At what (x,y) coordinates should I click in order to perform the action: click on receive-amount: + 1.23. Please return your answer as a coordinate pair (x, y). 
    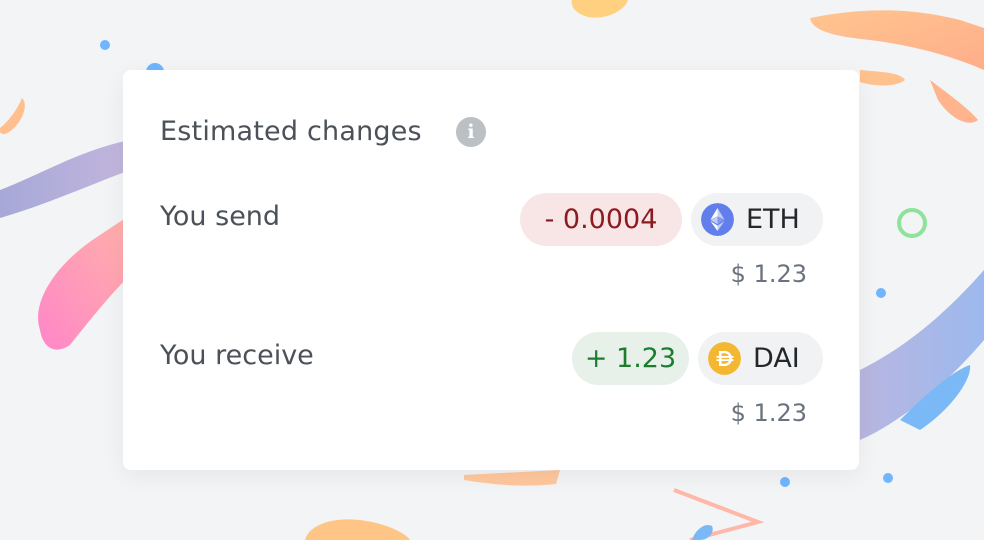
    Looking at the image, I should click on (630, 358).